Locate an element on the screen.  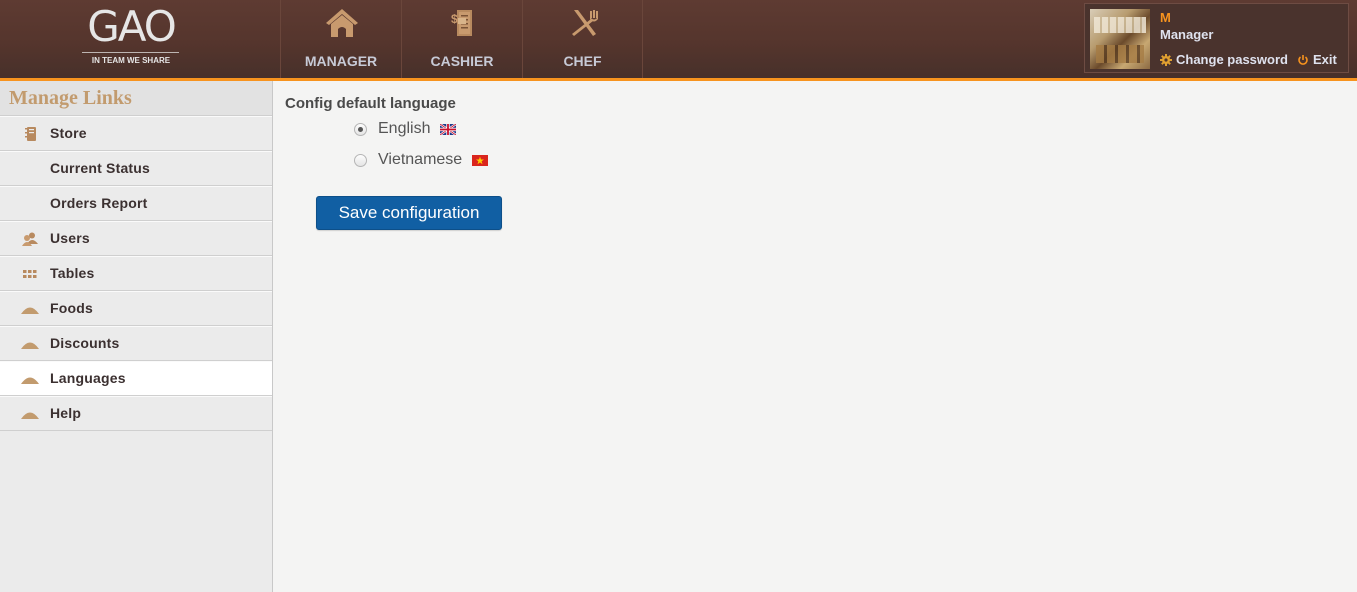
sidebar-item-current-status: Current Status is located at coordinates (136, 168).